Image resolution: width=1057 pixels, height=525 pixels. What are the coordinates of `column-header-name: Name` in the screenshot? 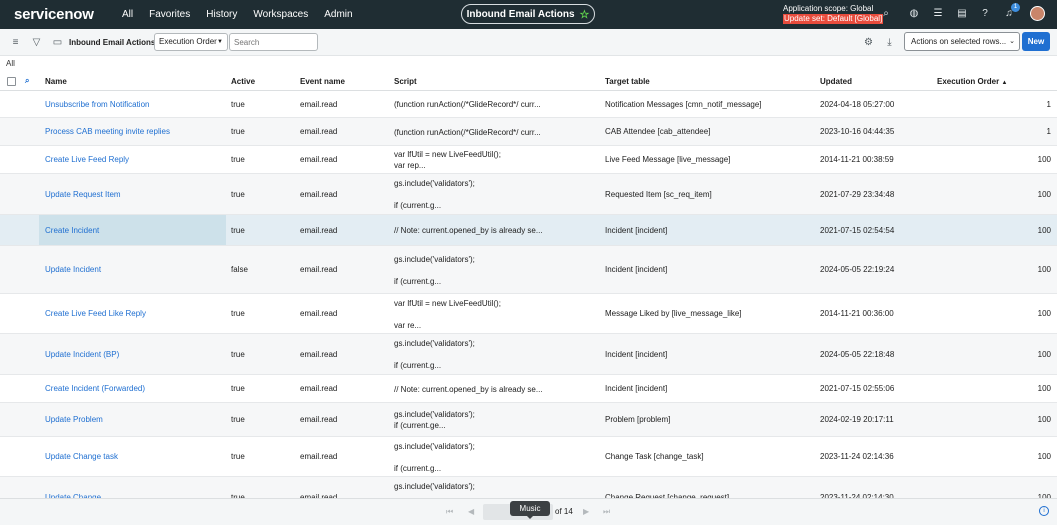 It's located at (56, 81).